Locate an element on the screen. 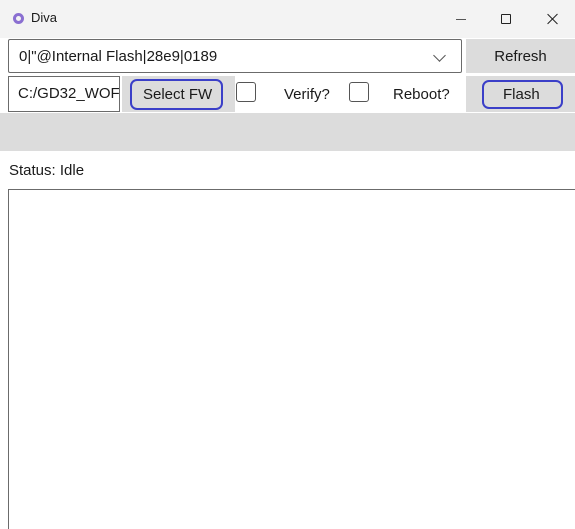 The width and height of the screenshot is (575, 529). maximize-button is located at coordinates (506, 19).